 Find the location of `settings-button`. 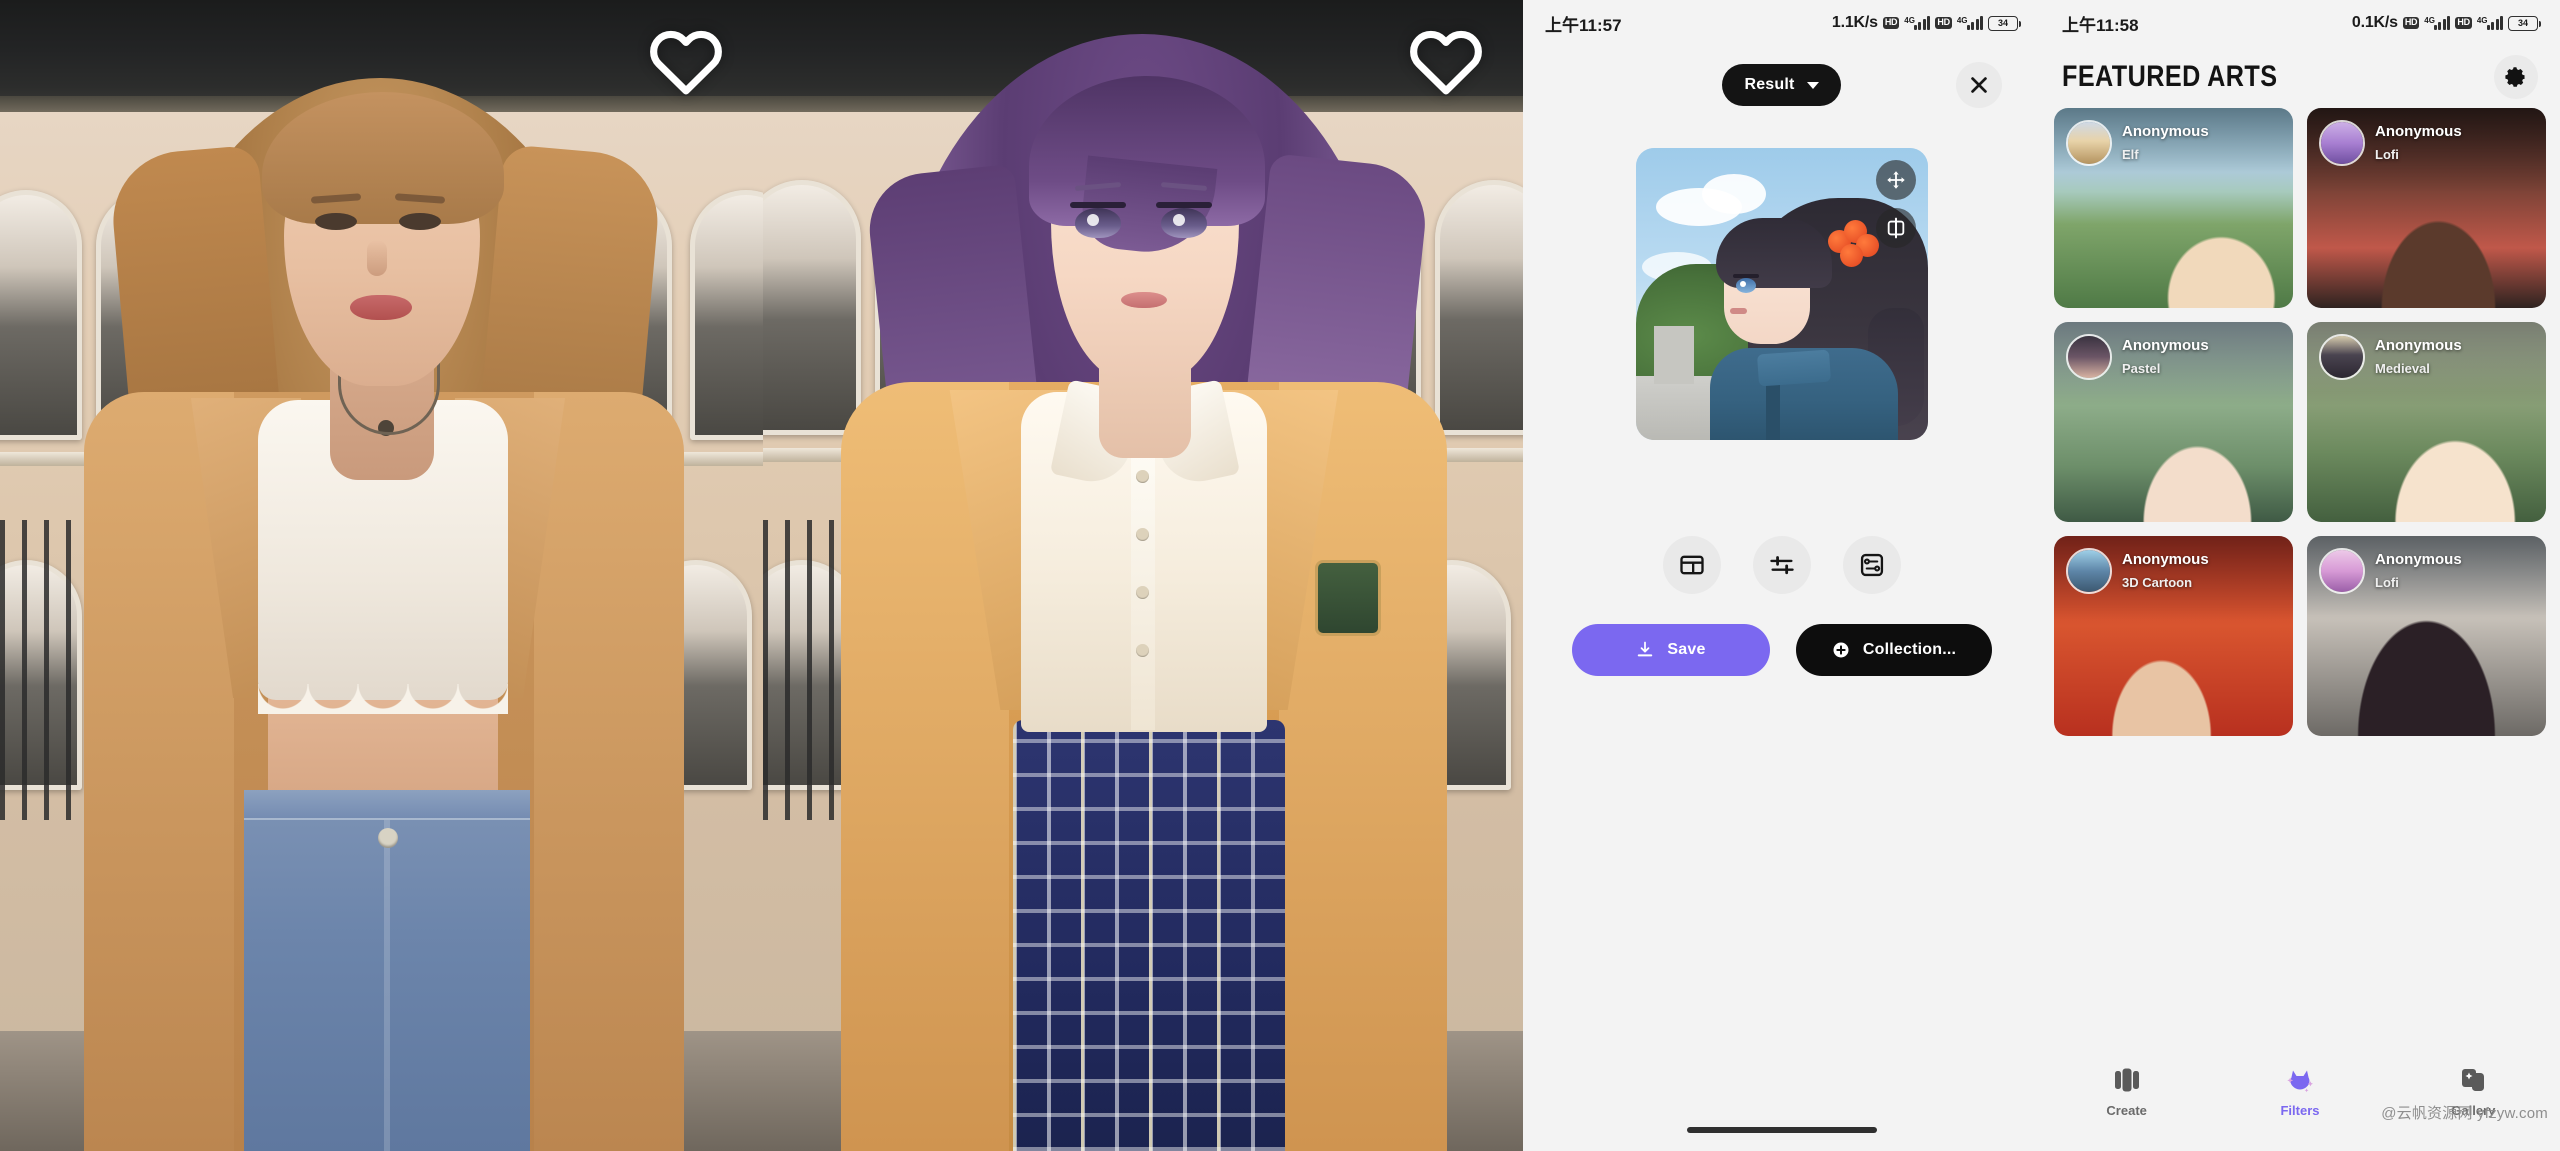

settings-button is located at coordinates (2516, 77).